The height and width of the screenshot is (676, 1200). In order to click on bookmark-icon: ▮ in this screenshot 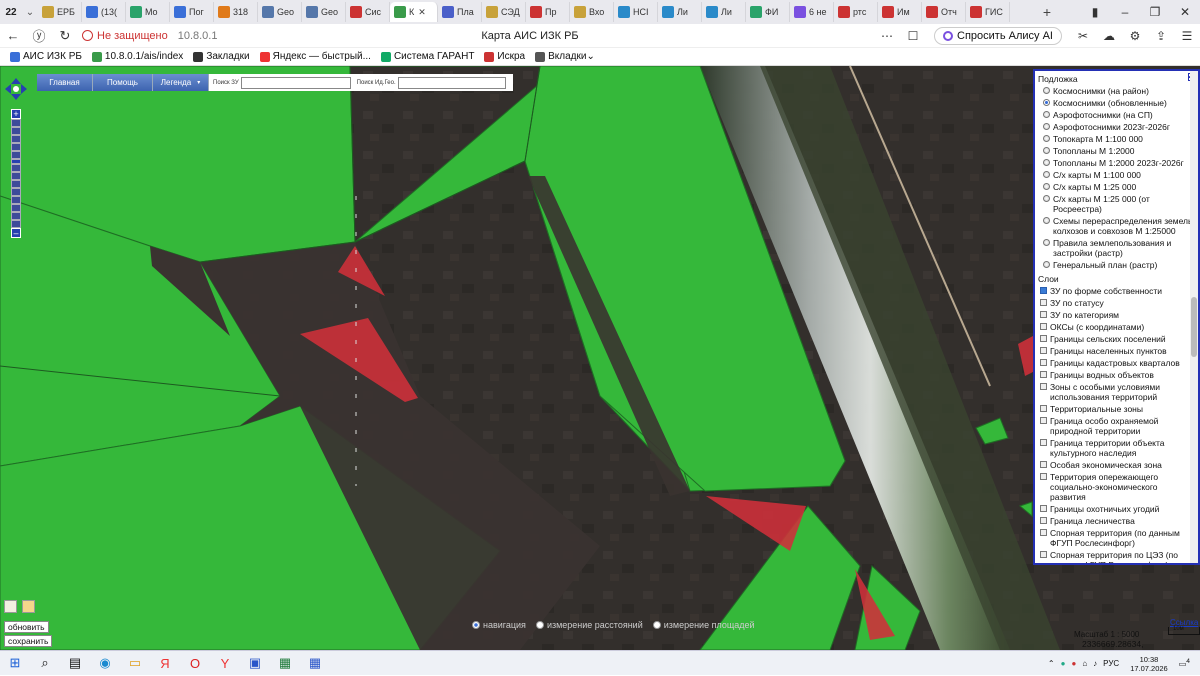, I will do `click(1095, 12)`.